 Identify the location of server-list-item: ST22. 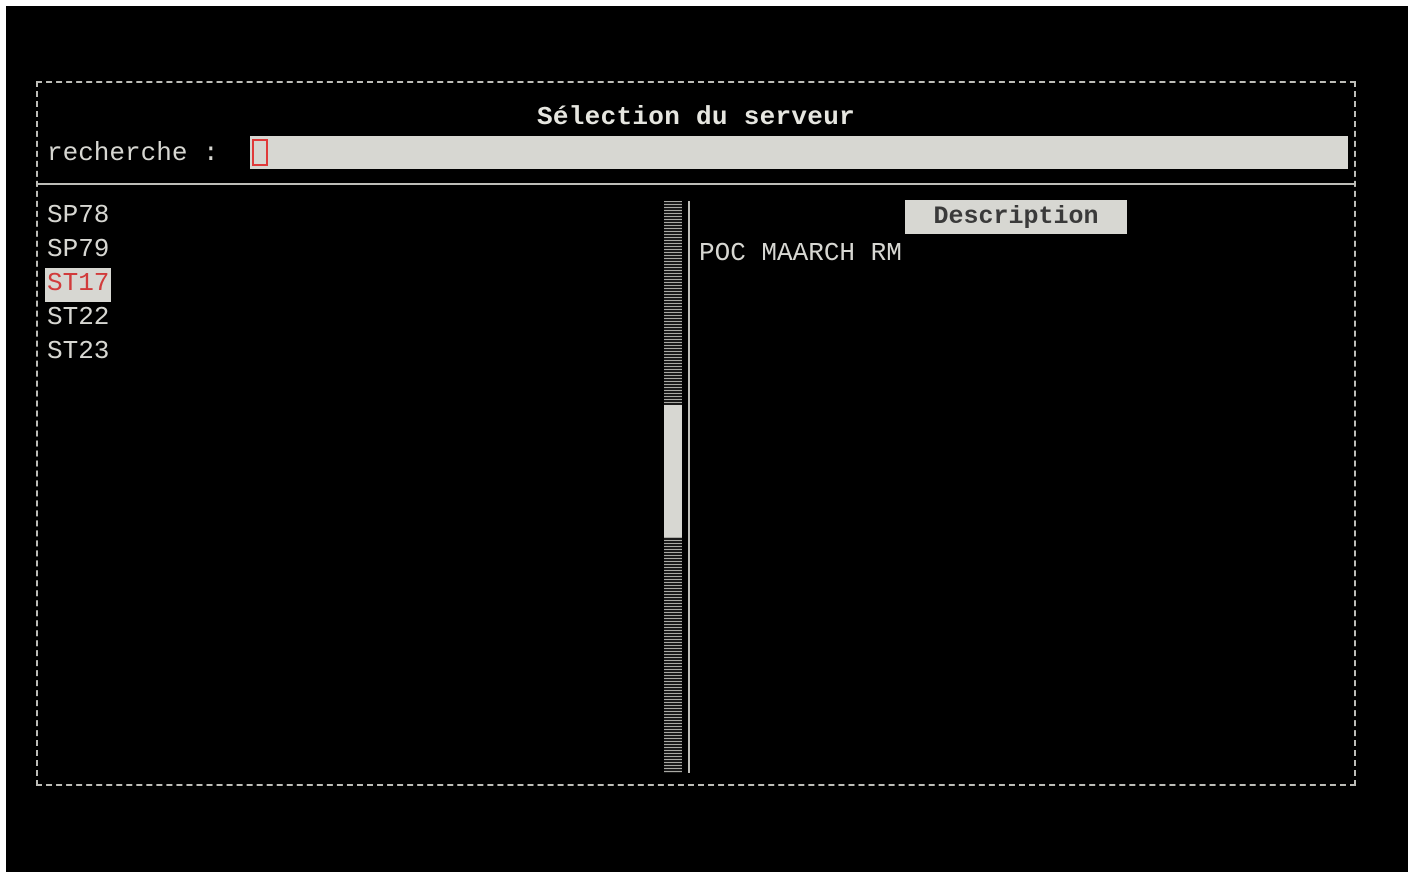
(78, 319).